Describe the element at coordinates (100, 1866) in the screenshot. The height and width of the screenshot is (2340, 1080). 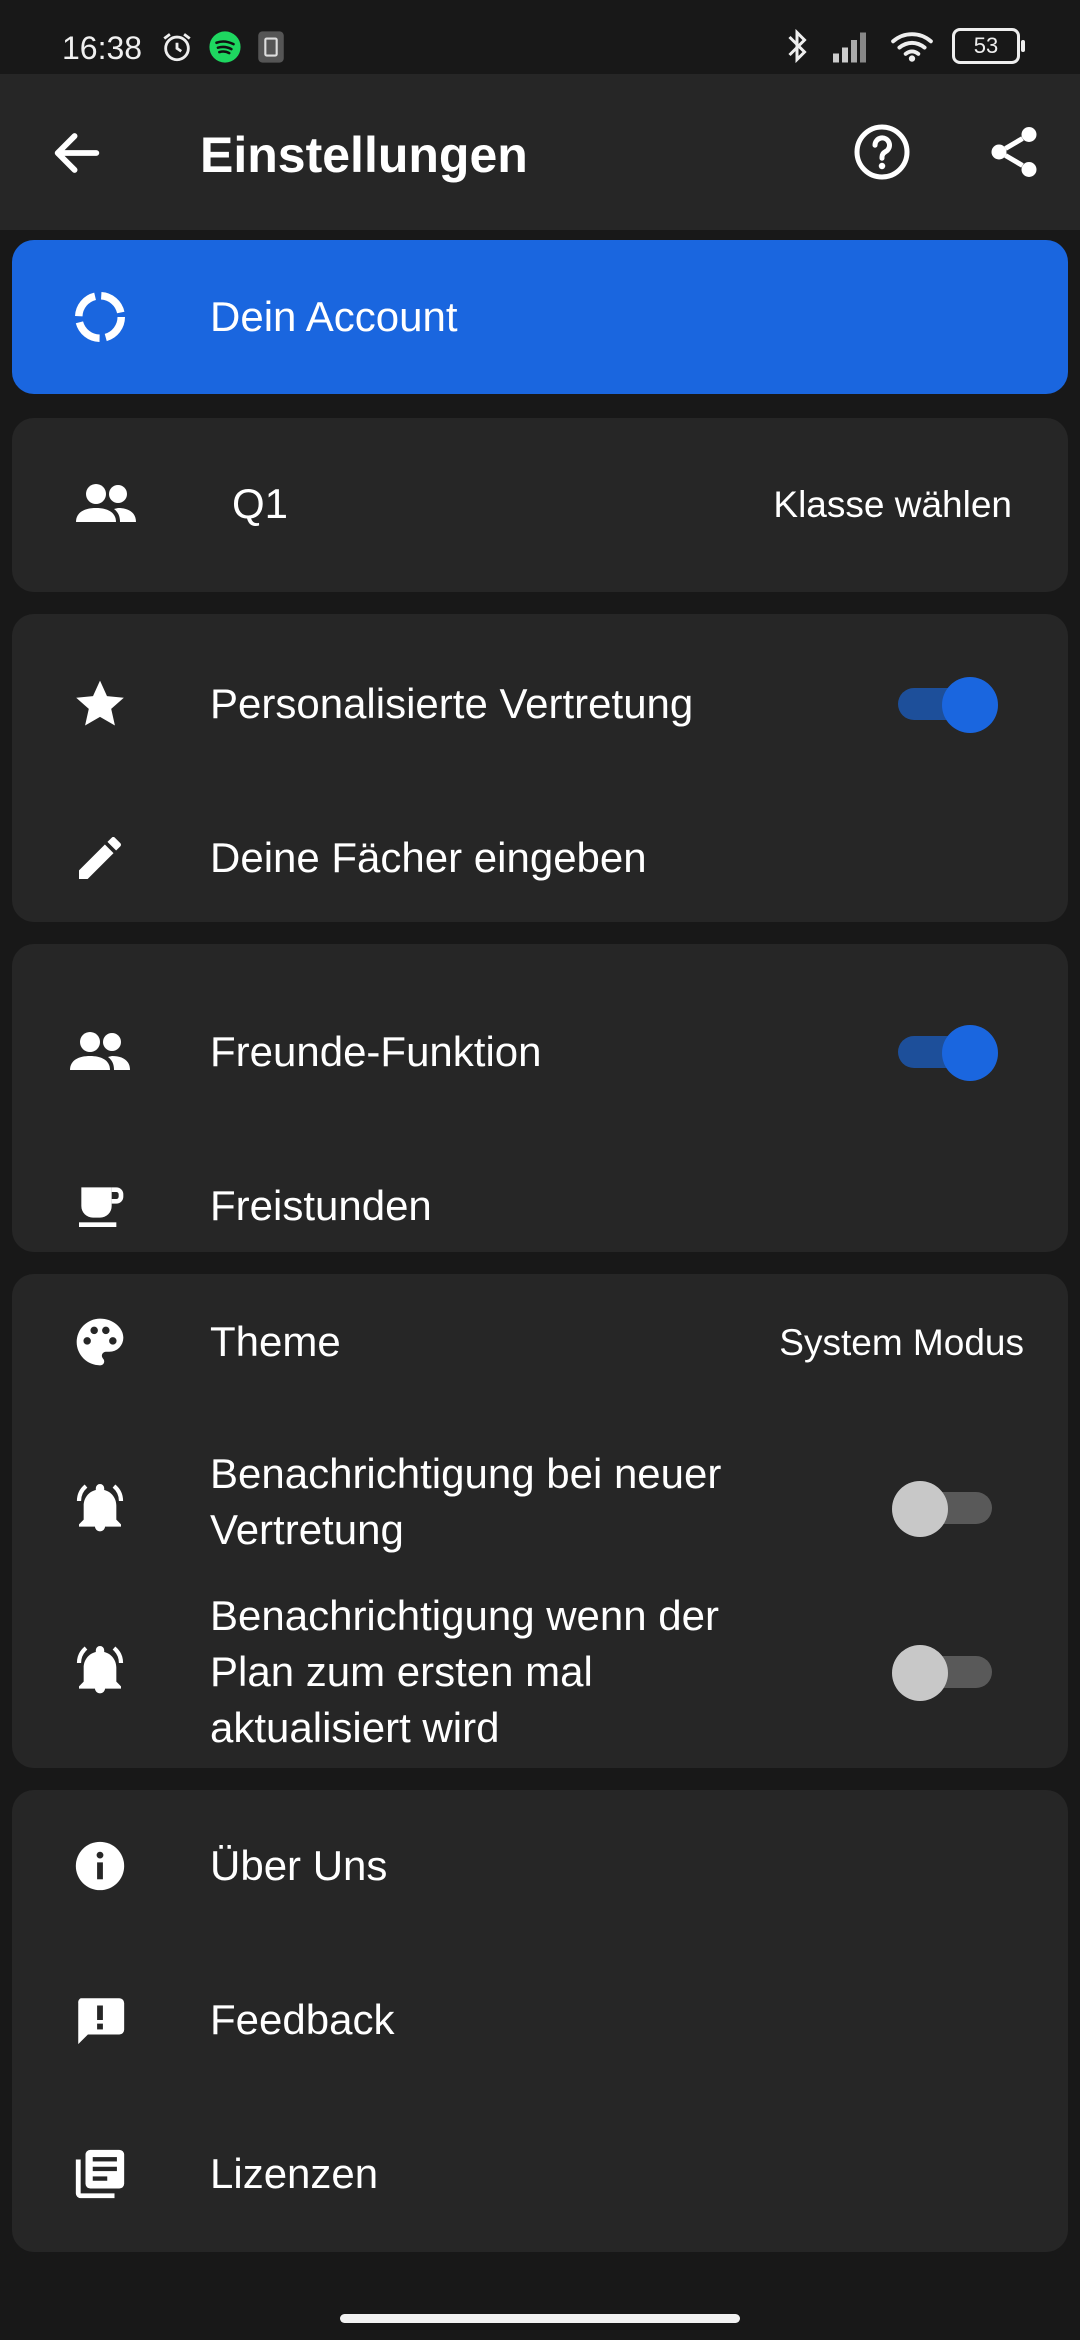
I see `info-icon` at that location.